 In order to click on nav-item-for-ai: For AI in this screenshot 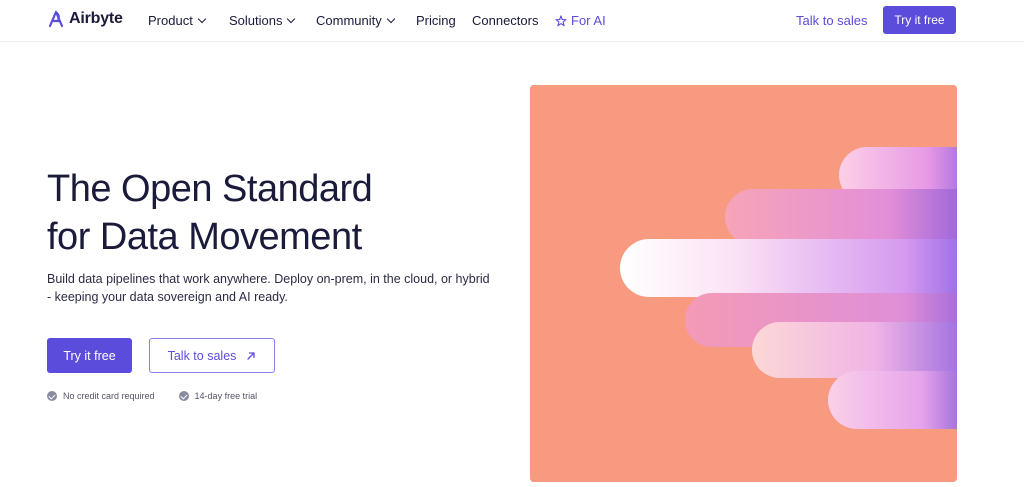, I will do `click(580, 20)`.